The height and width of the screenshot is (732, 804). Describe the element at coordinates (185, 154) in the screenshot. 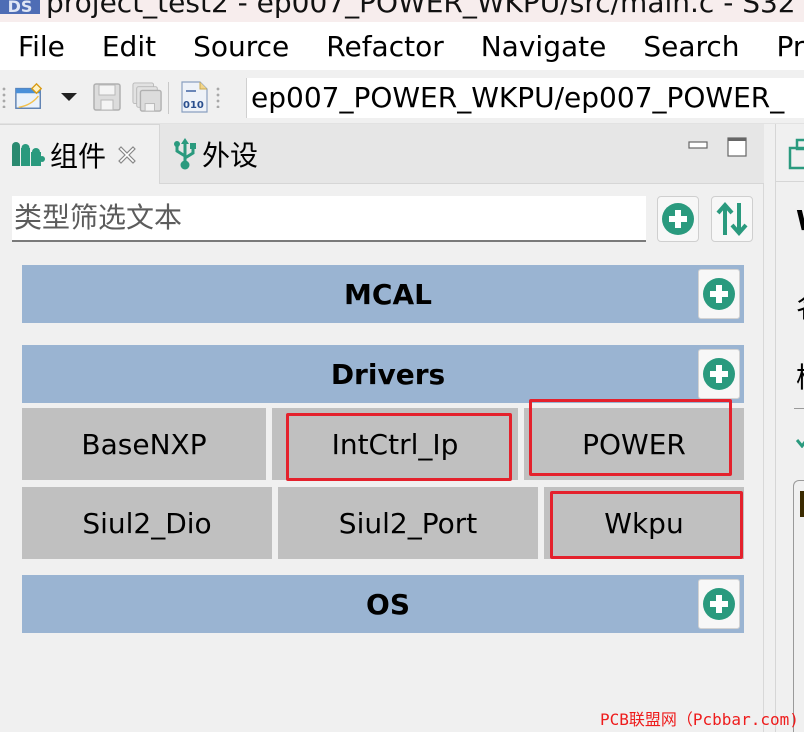

I see `usb-peripherals-icon` at that location.